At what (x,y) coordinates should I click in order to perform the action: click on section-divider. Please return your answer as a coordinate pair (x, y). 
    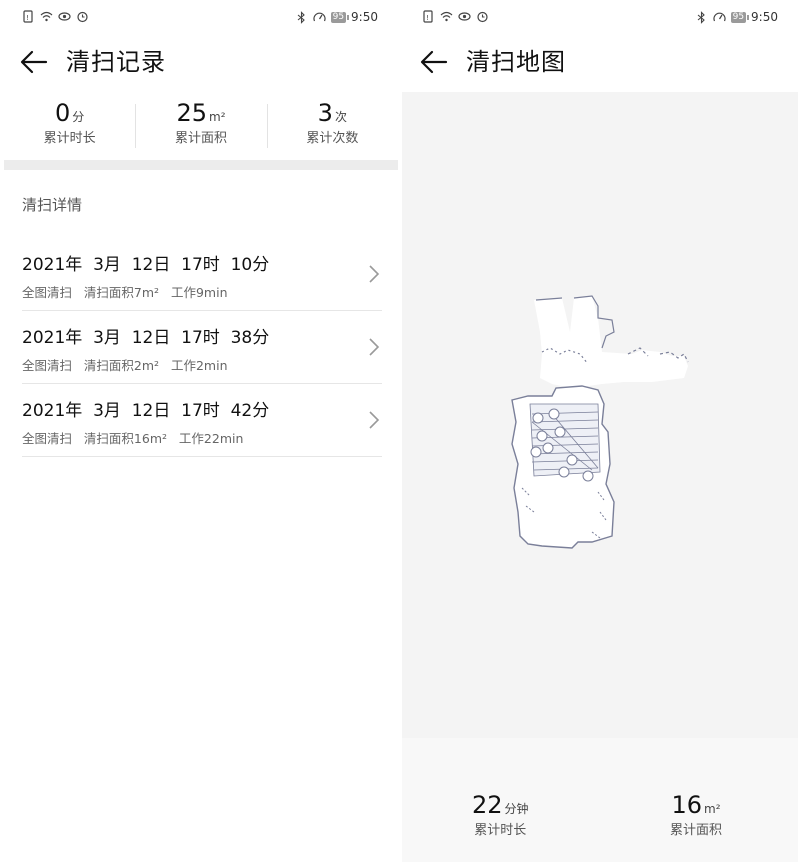
    Looking at the image, I should click on (201, 165).